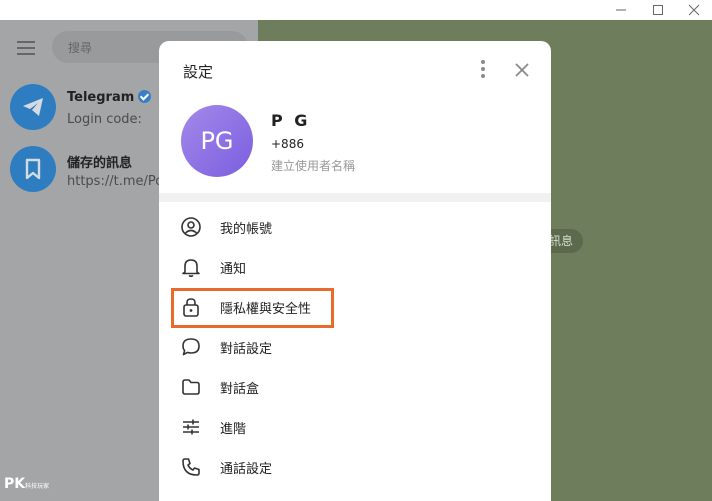 The width and height of the screenshot is (712, 501). Describe the element at coordinates (355, 197) in the screenshot. I see `section-divider` at that location.